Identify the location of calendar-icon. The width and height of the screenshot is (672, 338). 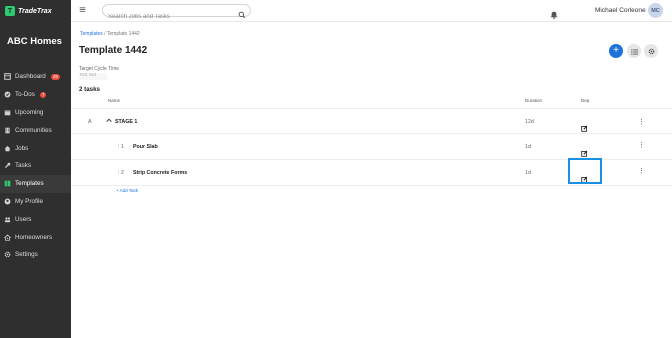
(7, 112).